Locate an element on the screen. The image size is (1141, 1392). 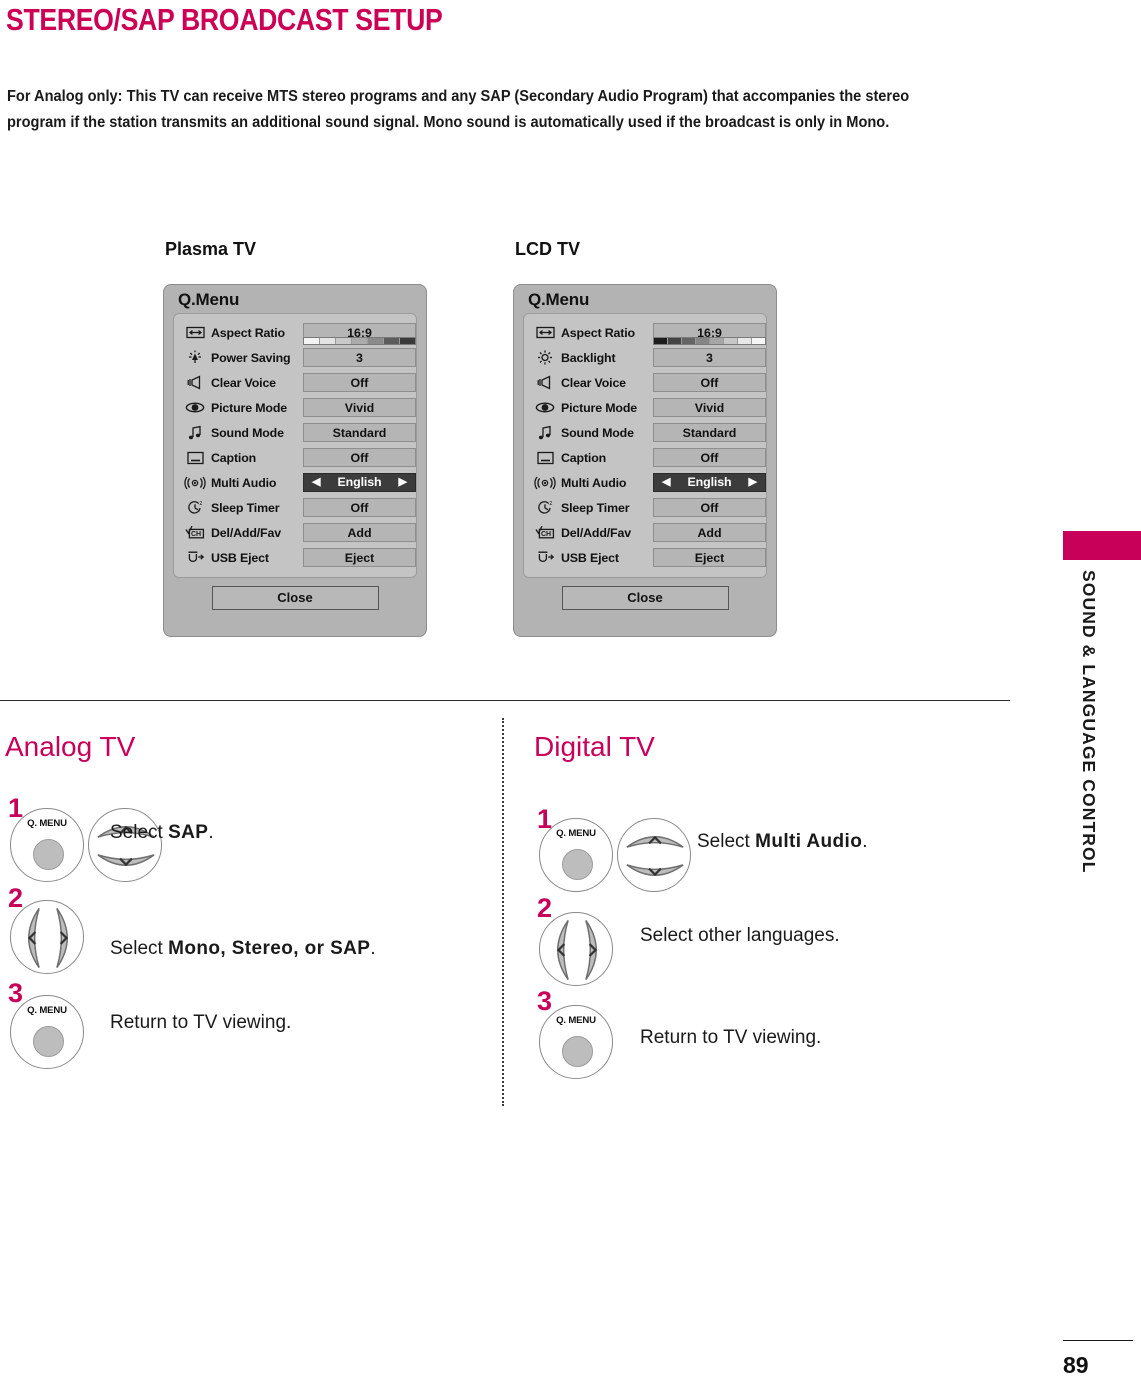
qmenu-row: Backlight 3 is located at coordinates (645, 353).